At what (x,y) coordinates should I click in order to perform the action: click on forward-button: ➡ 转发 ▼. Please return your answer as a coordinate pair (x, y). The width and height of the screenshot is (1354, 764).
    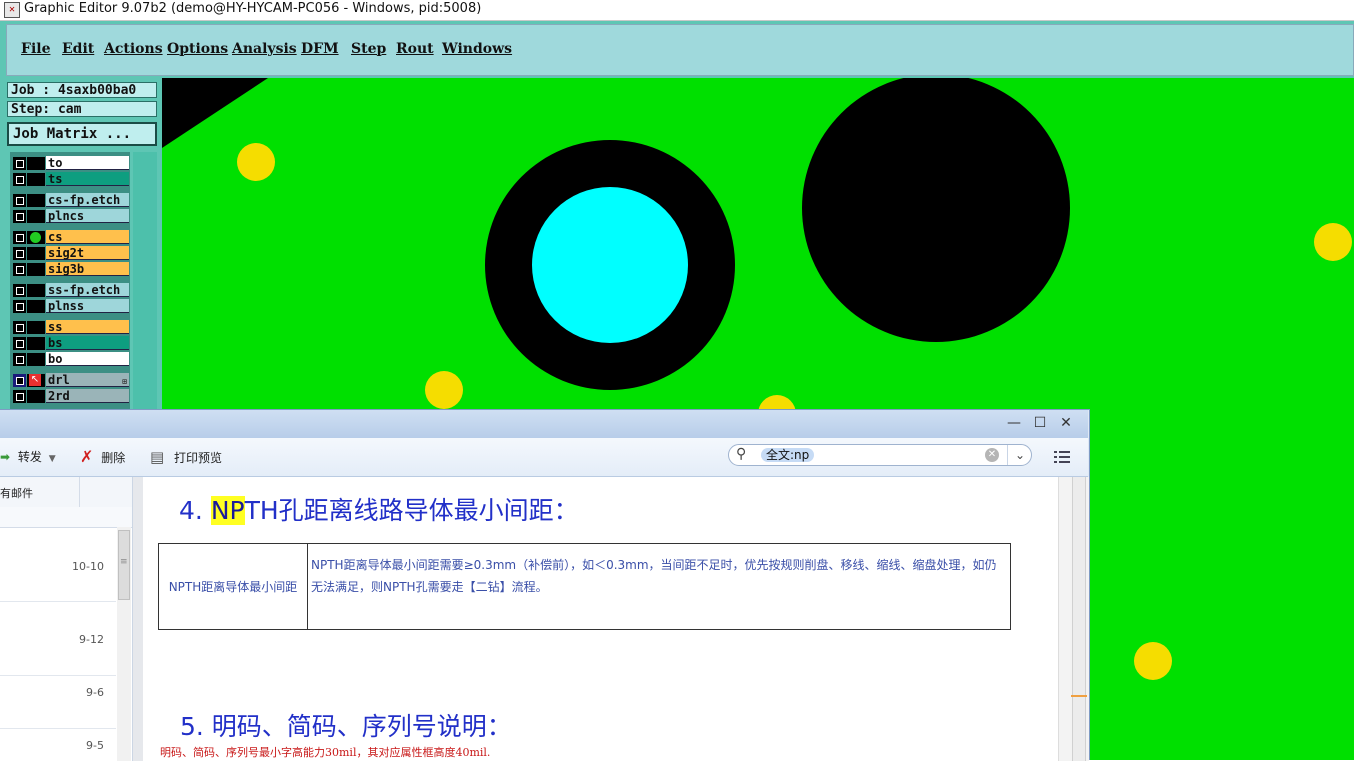
    Looking at the image, I should click on (28, 457).